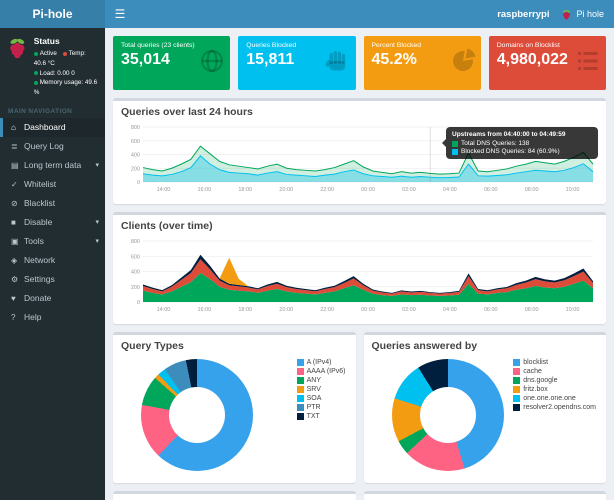  What do you see at coordinates (313, 380) in the screenshot?
I see `legend-label: ANY` at bounding box center [313, 380].